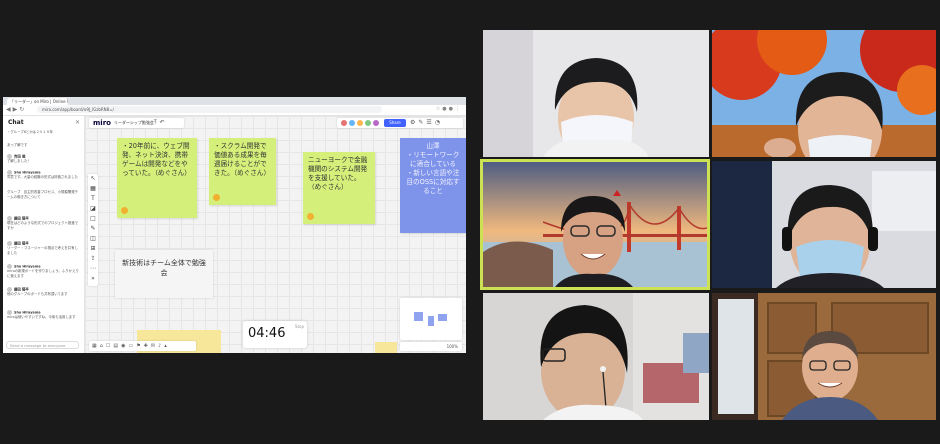 The width and height of the screenshot is (940, 444). I want to click on cursor-icon: ↖, so click(93, 179).